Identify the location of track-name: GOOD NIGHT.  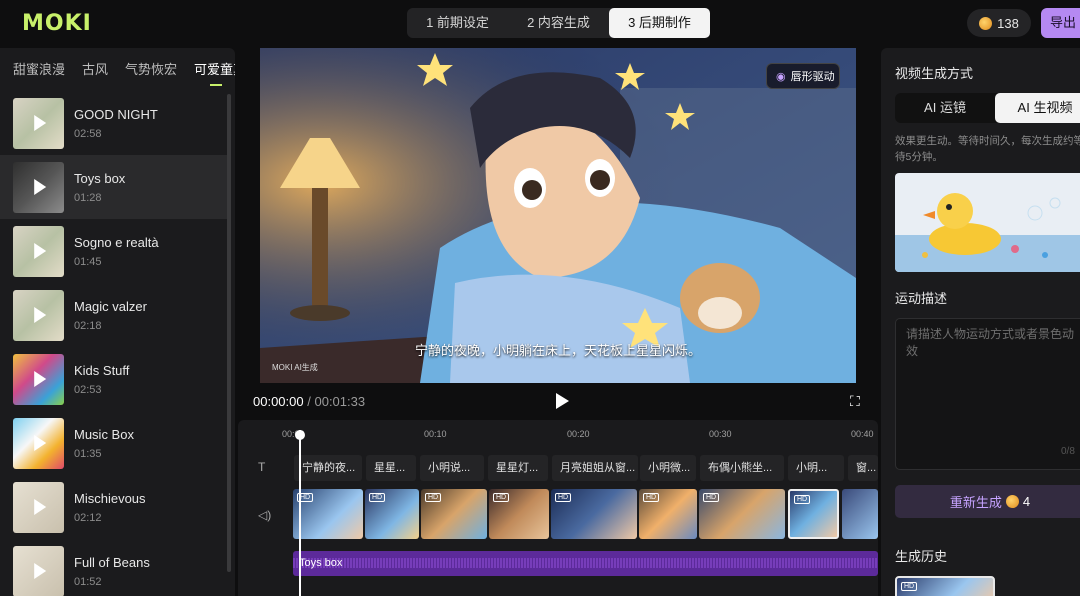
(116, 114).